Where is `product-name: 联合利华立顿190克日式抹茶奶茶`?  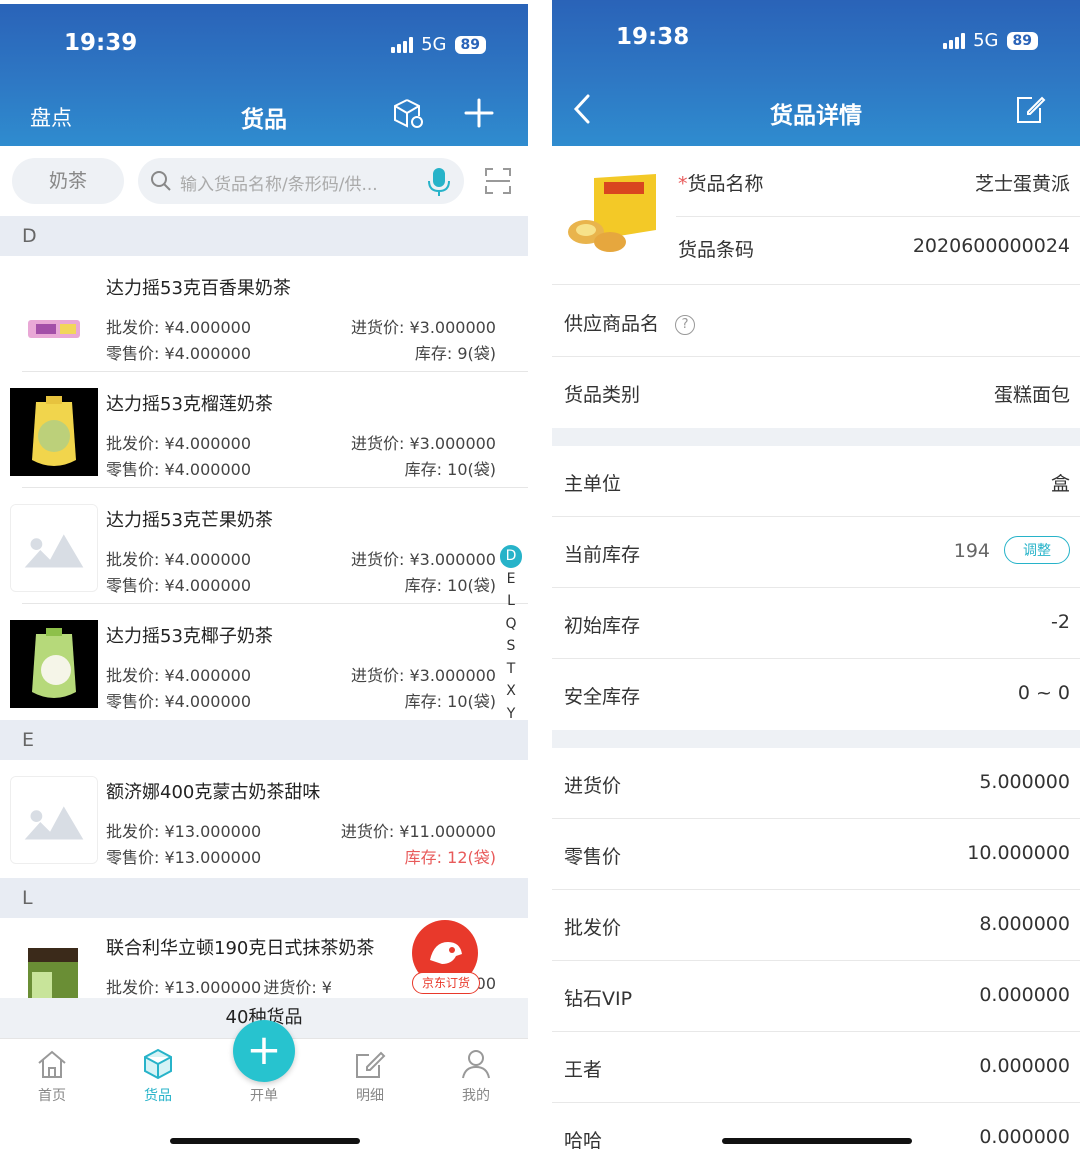
product-name: 联合利华立顿190克日式抹茶奶茶 is located at coordinates (240, 948).